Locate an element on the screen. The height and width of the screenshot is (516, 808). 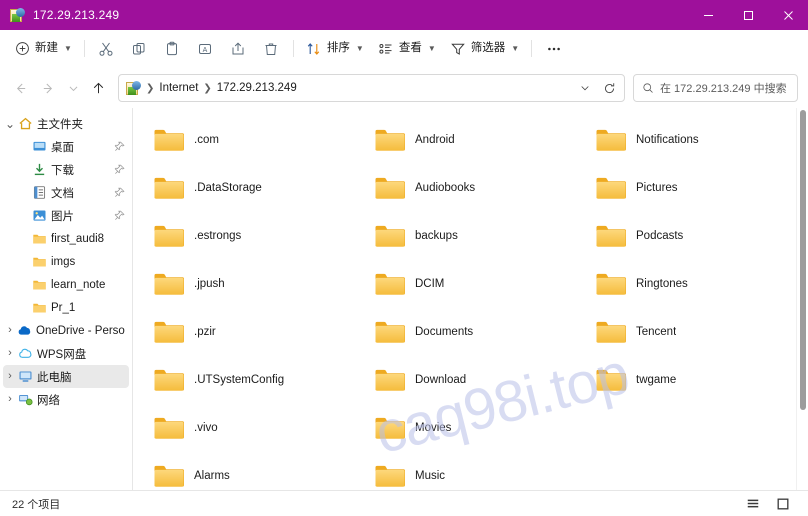
plus-circle-icon is located at coordinates (22, 48).